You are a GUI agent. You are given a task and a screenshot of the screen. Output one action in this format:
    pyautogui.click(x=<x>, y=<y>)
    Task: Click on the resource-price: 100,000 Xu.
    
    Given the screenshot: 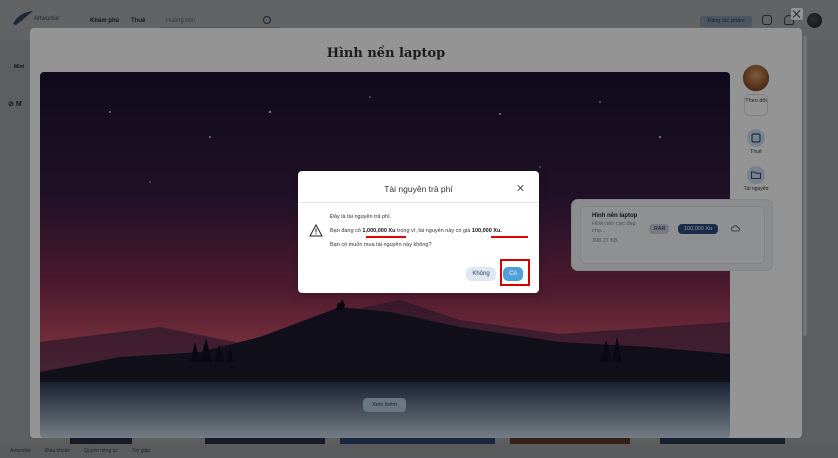 What is the action you would take?
    pyautogui.click(x=486, y=231)
    